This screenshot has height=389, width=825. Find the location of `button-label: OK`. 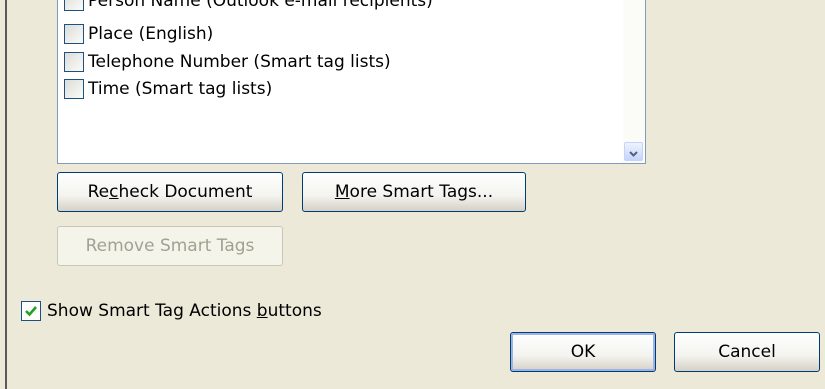

button-label: OK is located at coordinates (583, 352).